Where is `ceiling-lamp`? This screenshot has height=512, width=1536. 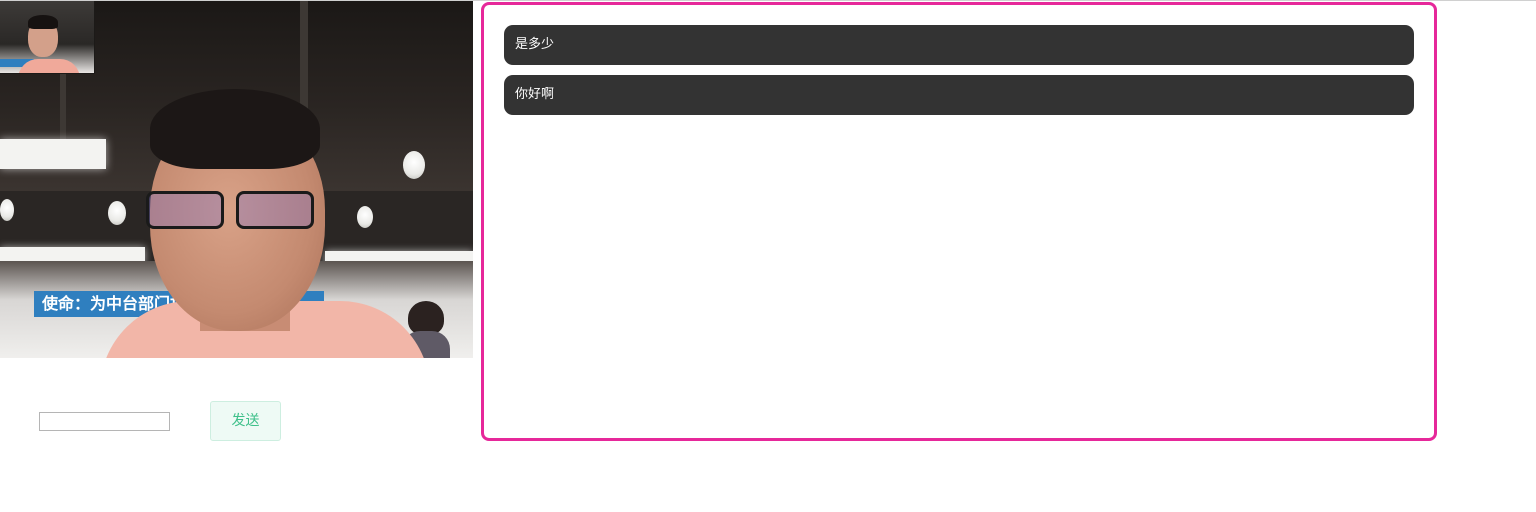 ceiling-lamp is located at coordinates (53, 154).